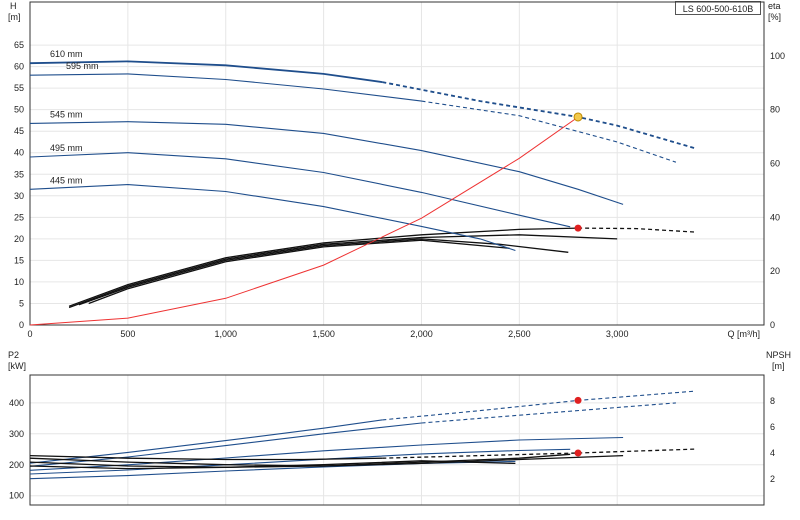 The height and width of the screenshot is (520, 800). What do you see at coordinates (206, 457) in the screenshot?
I see `npsh-curve` at bounding box center [206, 457].